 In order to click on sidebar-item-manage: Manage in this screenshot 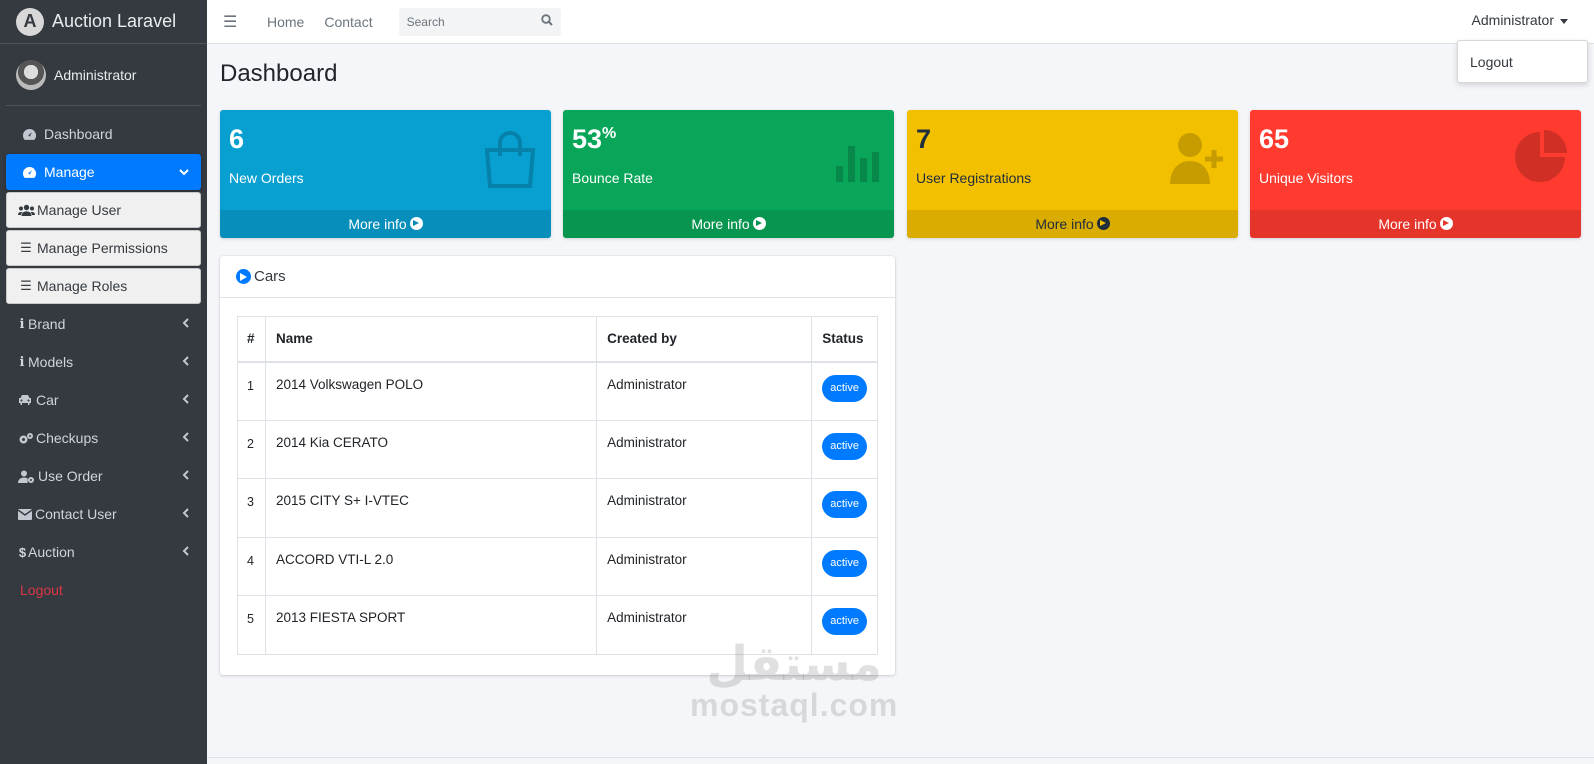, I will do `click(103, 172)`.